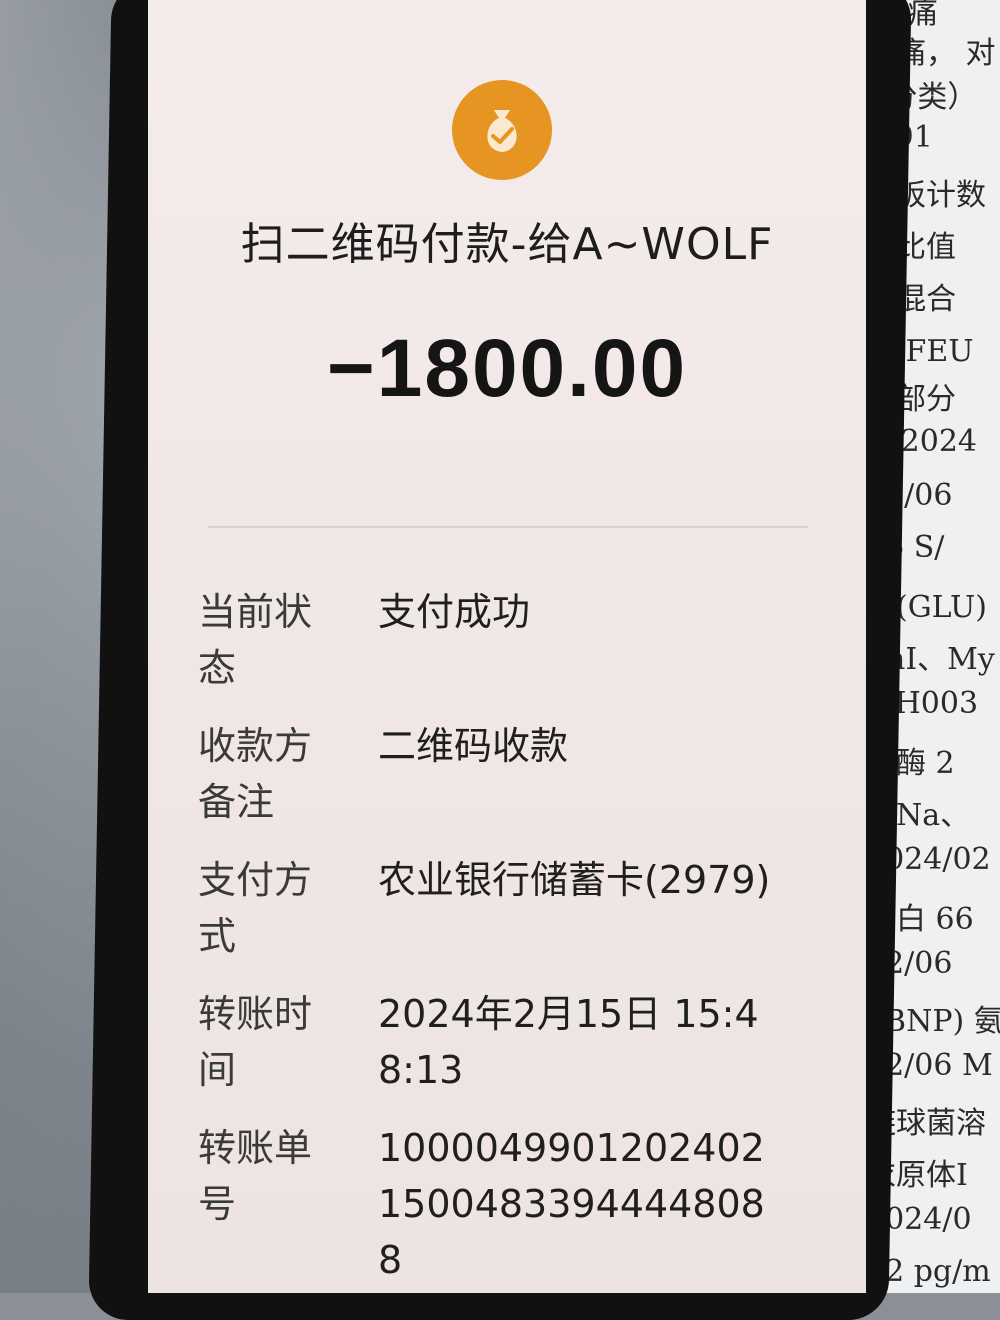  What do you see at coordinates (571, 1204) in the screenshot?
I see `detail-value: 100004990120240215004833944448088` at bounding box center [571, 1204].